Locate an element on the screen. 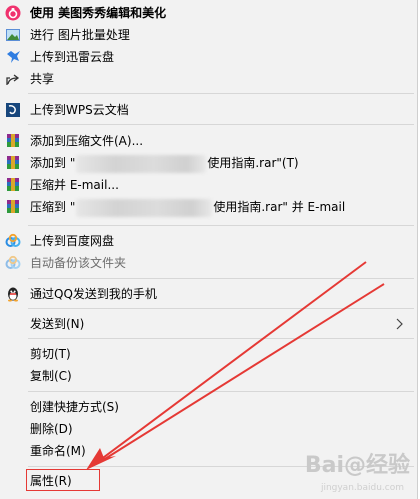 The width and height of the screenshot is (420, 499). menu-item-label: 自动备份该文件夹 is located at coordinates (78, 263).